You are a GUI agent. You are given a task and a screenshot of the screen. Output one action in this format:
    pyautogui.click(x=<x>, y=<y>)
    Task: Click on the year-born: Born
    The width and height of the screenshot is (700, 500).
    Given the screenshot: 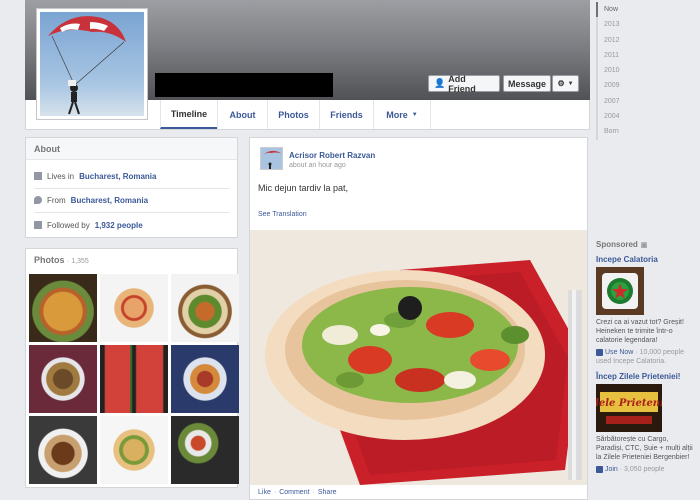 What is the action you would take?
    pyautogui.click(x=618, y=132)
    